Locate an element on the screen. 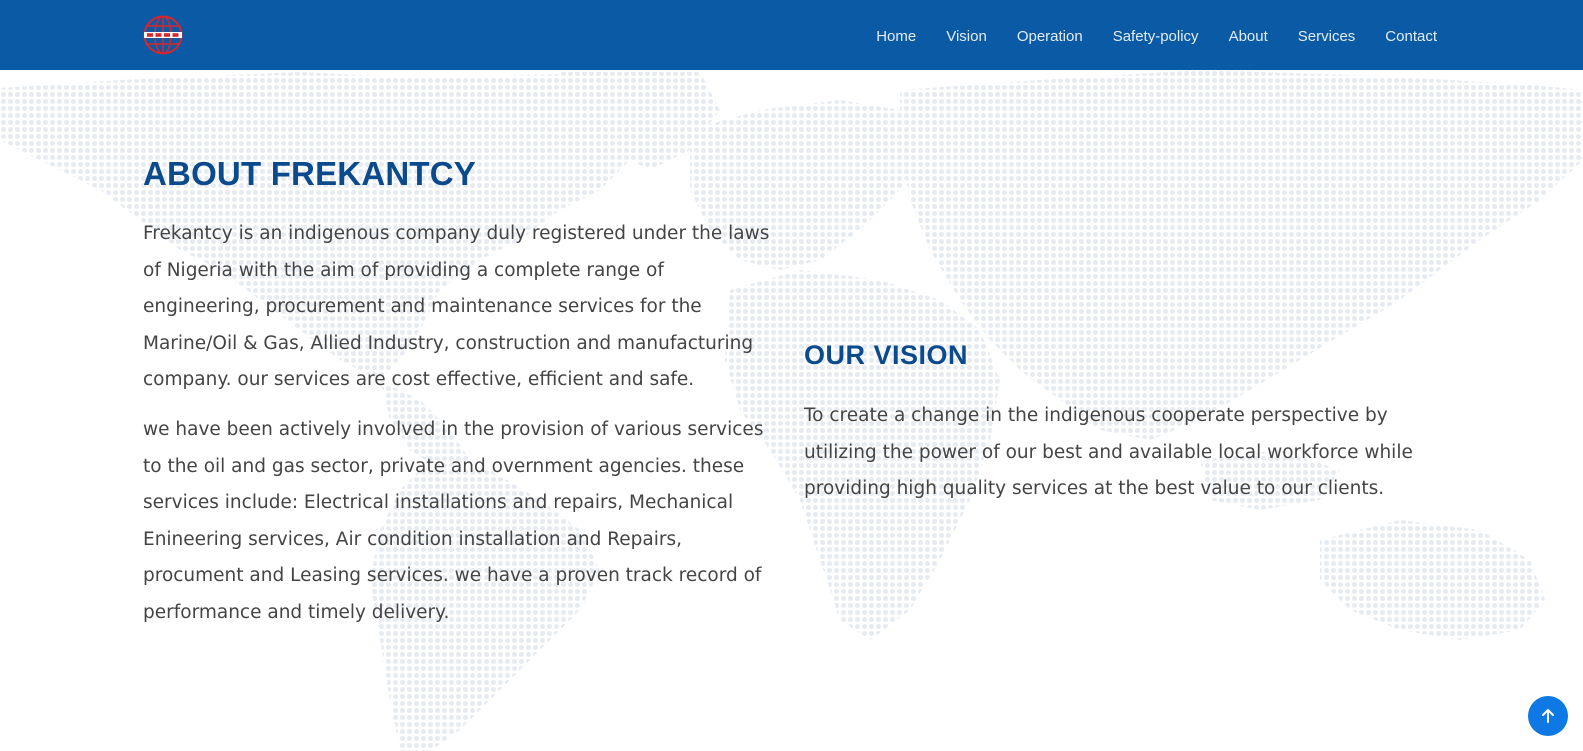 The image size is (1583, 751). about-heading: ABOUT FREKANTCY is located at coordinates (309, 173).